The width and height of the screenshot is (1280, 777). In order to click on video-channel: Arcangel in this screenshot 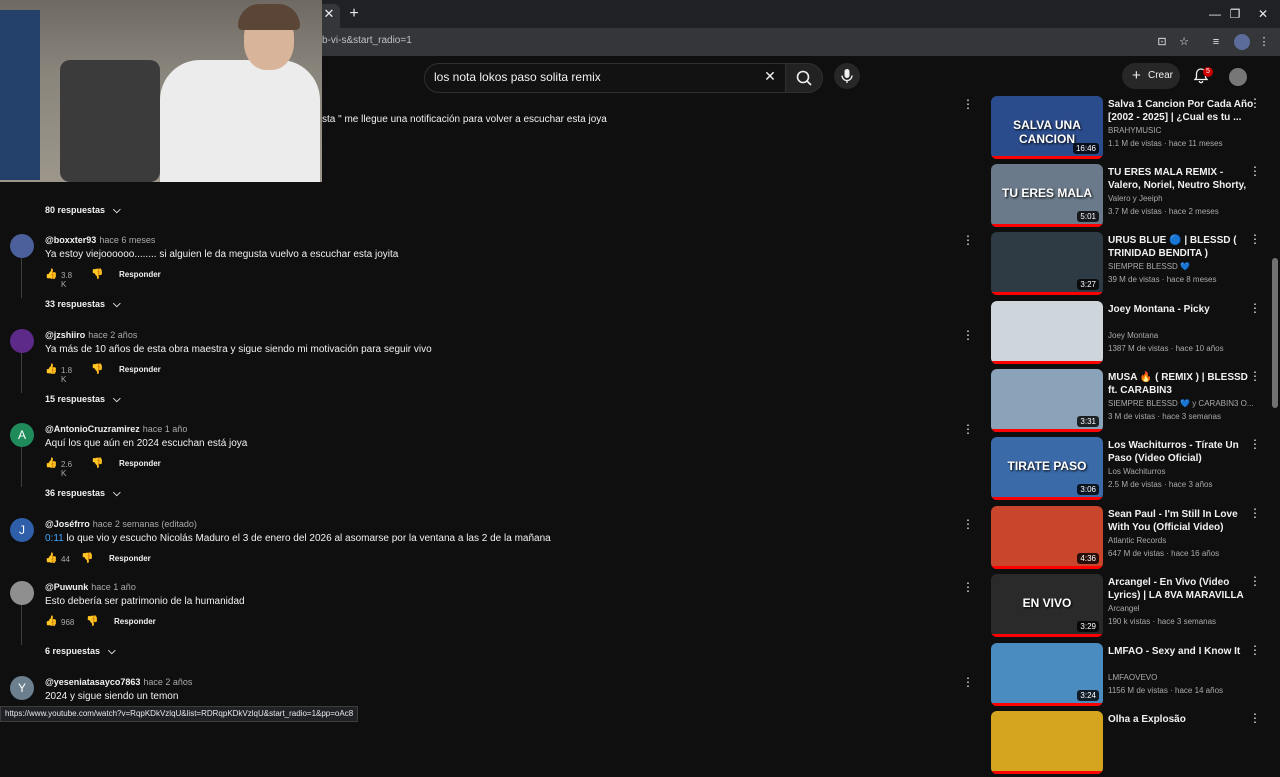, I will do `click(1183, 608)`.